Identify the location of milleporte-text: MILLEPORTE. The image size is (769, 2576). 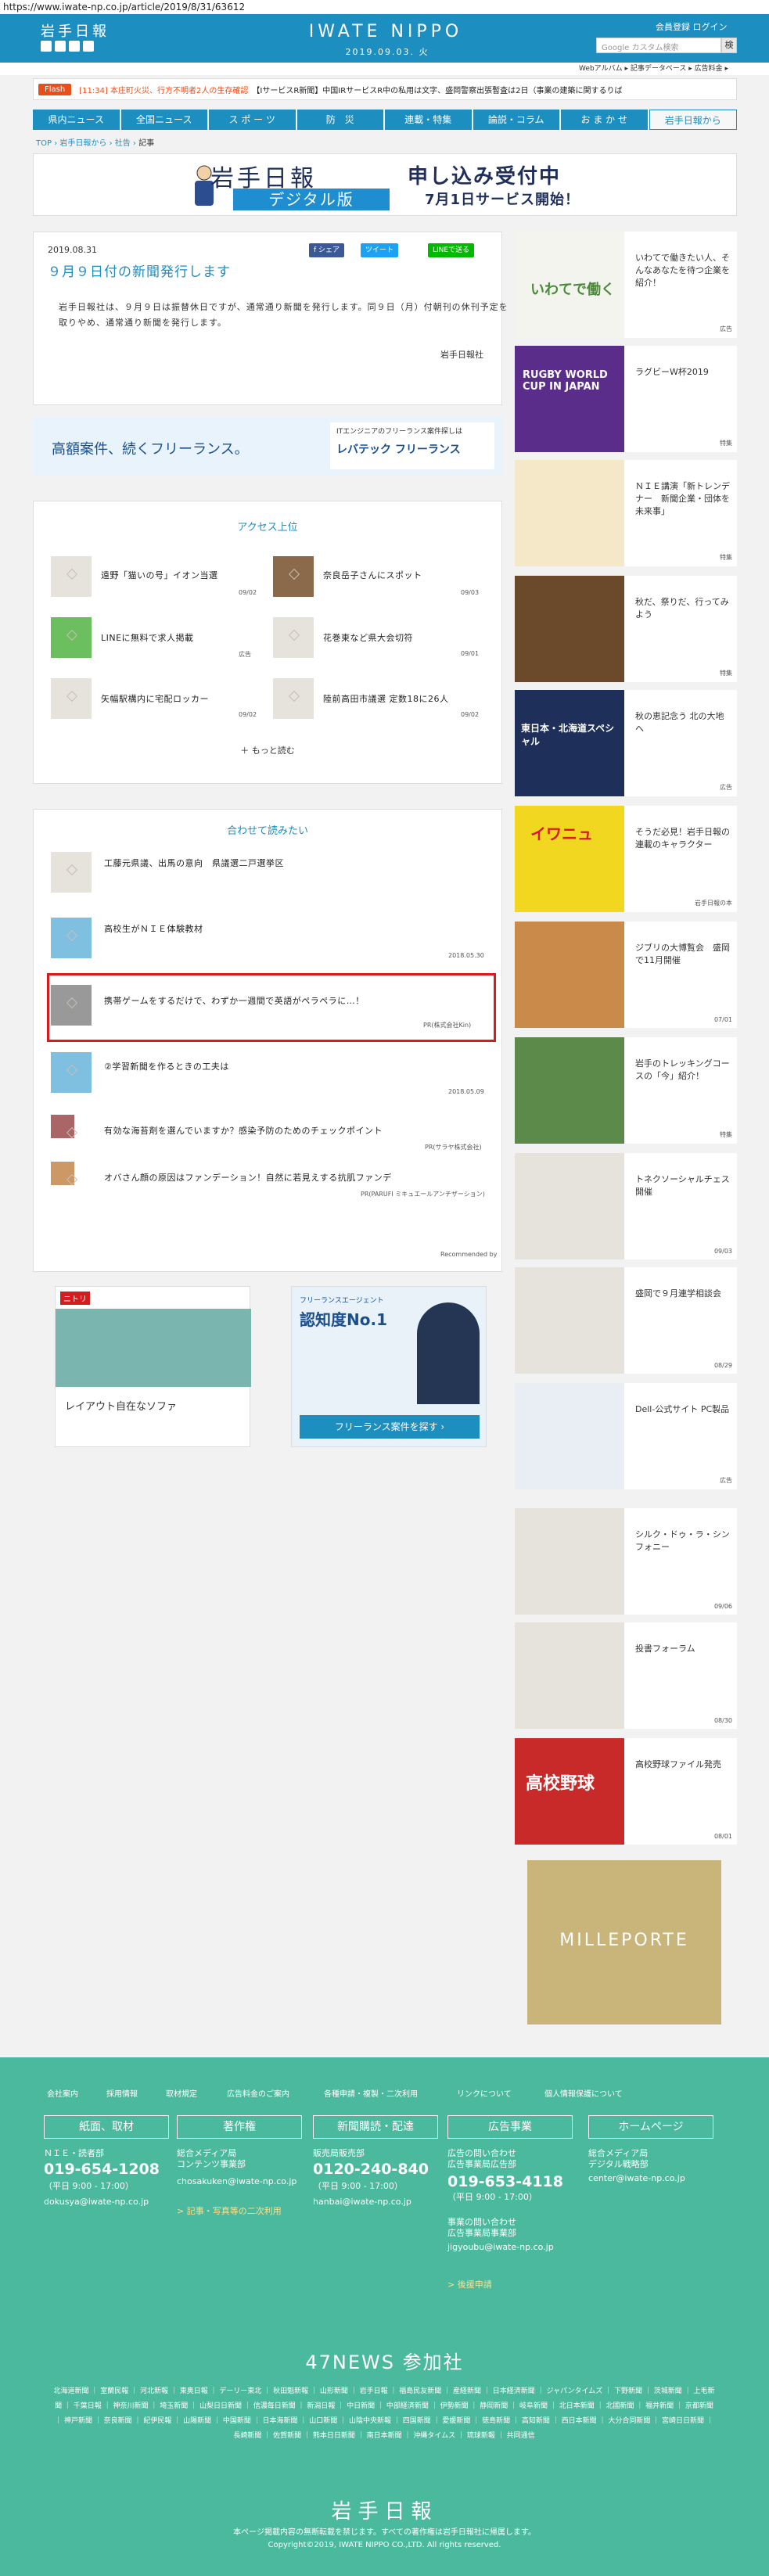
(624, 1940).